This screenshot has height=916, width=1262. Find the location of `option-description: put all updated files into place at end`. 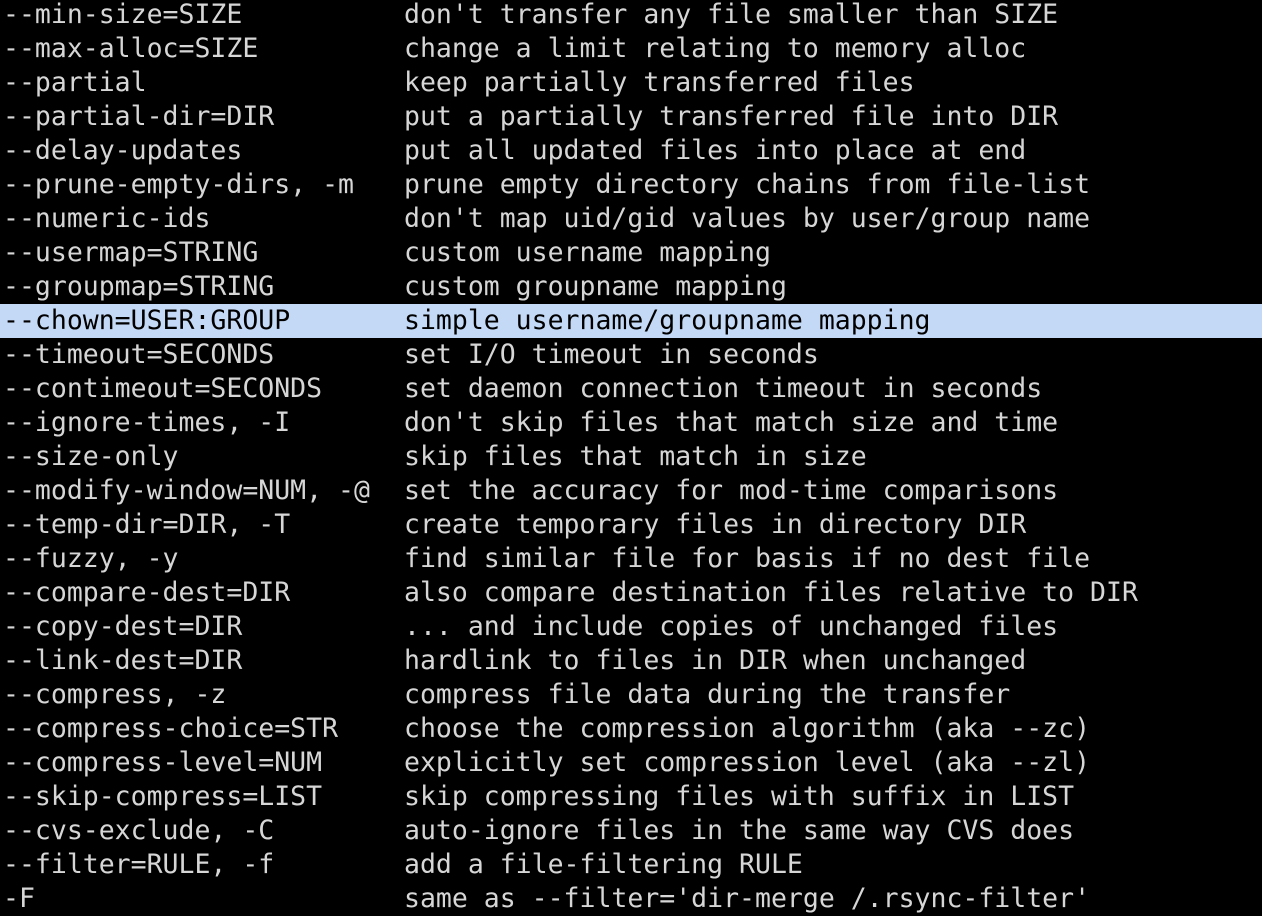

option-description: put all updated files into place at end is located at coordinates (715, 150).